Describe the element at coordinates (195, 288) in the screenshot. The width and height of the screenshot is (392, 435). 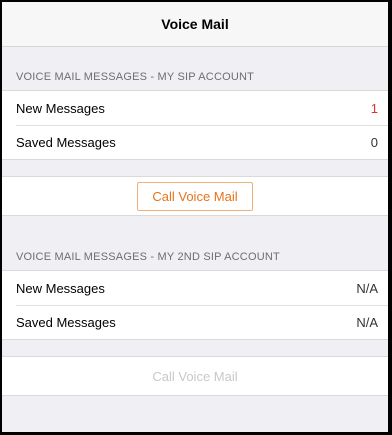
I see `new-messages-row: New Messages N/A` at that location.